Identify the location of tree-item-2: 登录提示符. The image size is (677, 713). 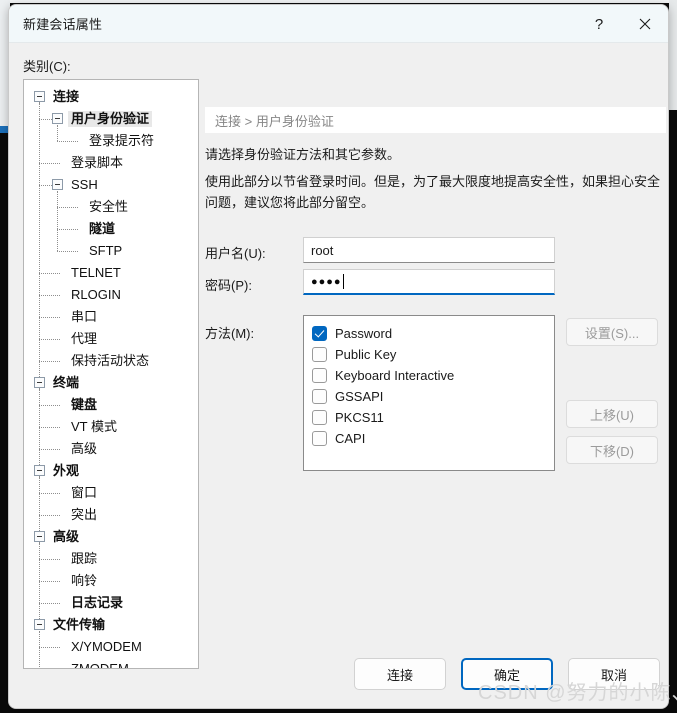
(111, 141).